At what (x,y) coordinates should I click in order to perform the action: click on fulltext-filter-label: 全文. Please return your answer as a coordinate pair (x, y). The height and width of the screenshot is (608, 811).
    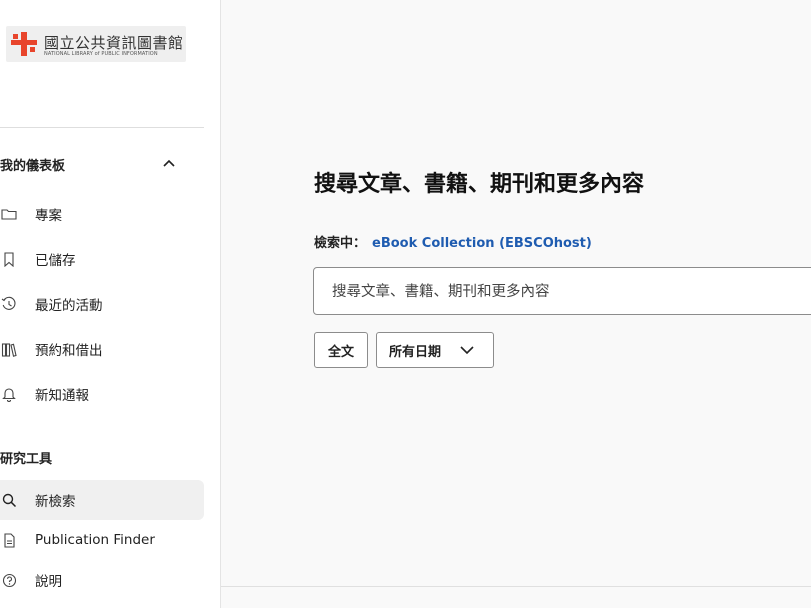
    Looking at the image, I should click on (340, 352).